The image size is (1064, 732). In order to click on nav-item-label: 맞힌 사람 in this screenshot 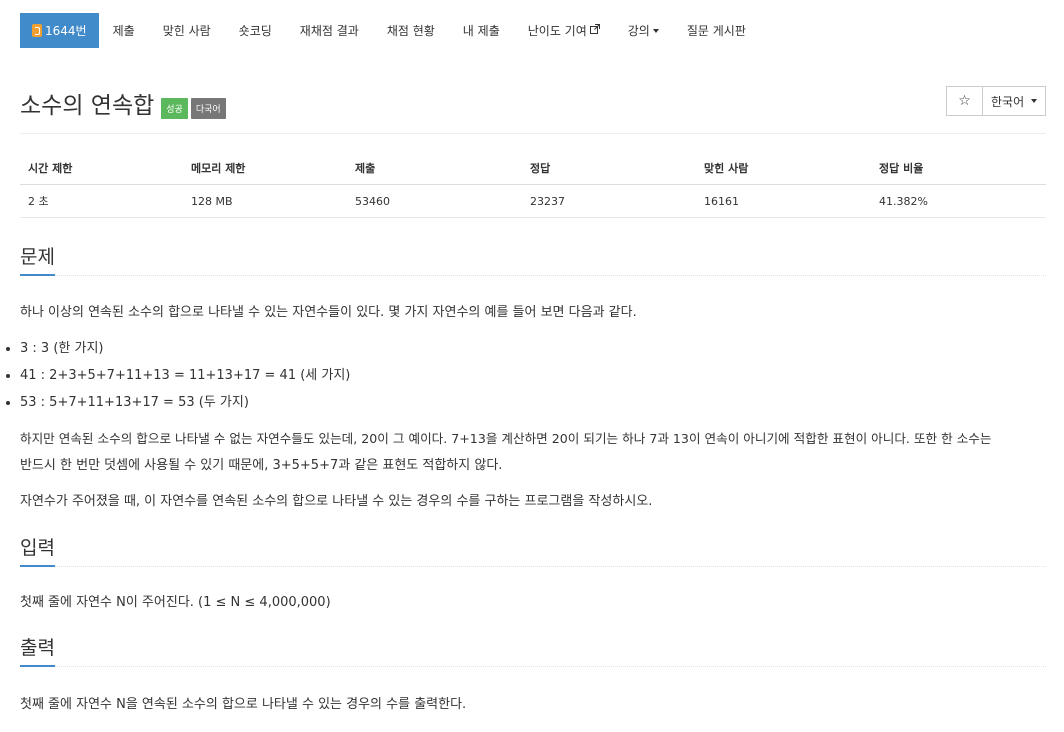, I will do `click(186, 31)`.